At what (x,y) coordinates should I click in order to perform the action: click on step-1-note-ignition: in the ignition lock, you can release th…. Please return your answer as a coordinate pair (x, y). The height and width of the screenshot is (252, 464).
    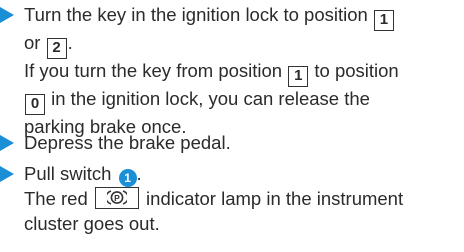
    Looking at the image, I should click on (210, 98).